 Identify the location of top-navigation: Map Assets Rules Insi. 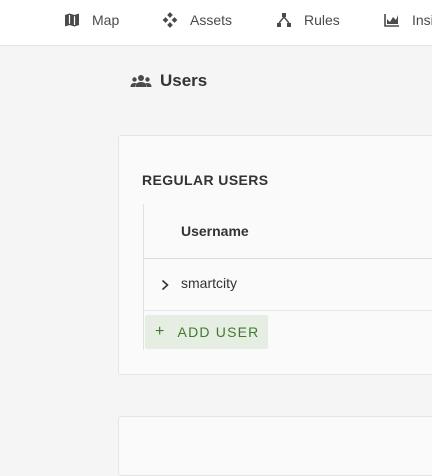
(216, 23).